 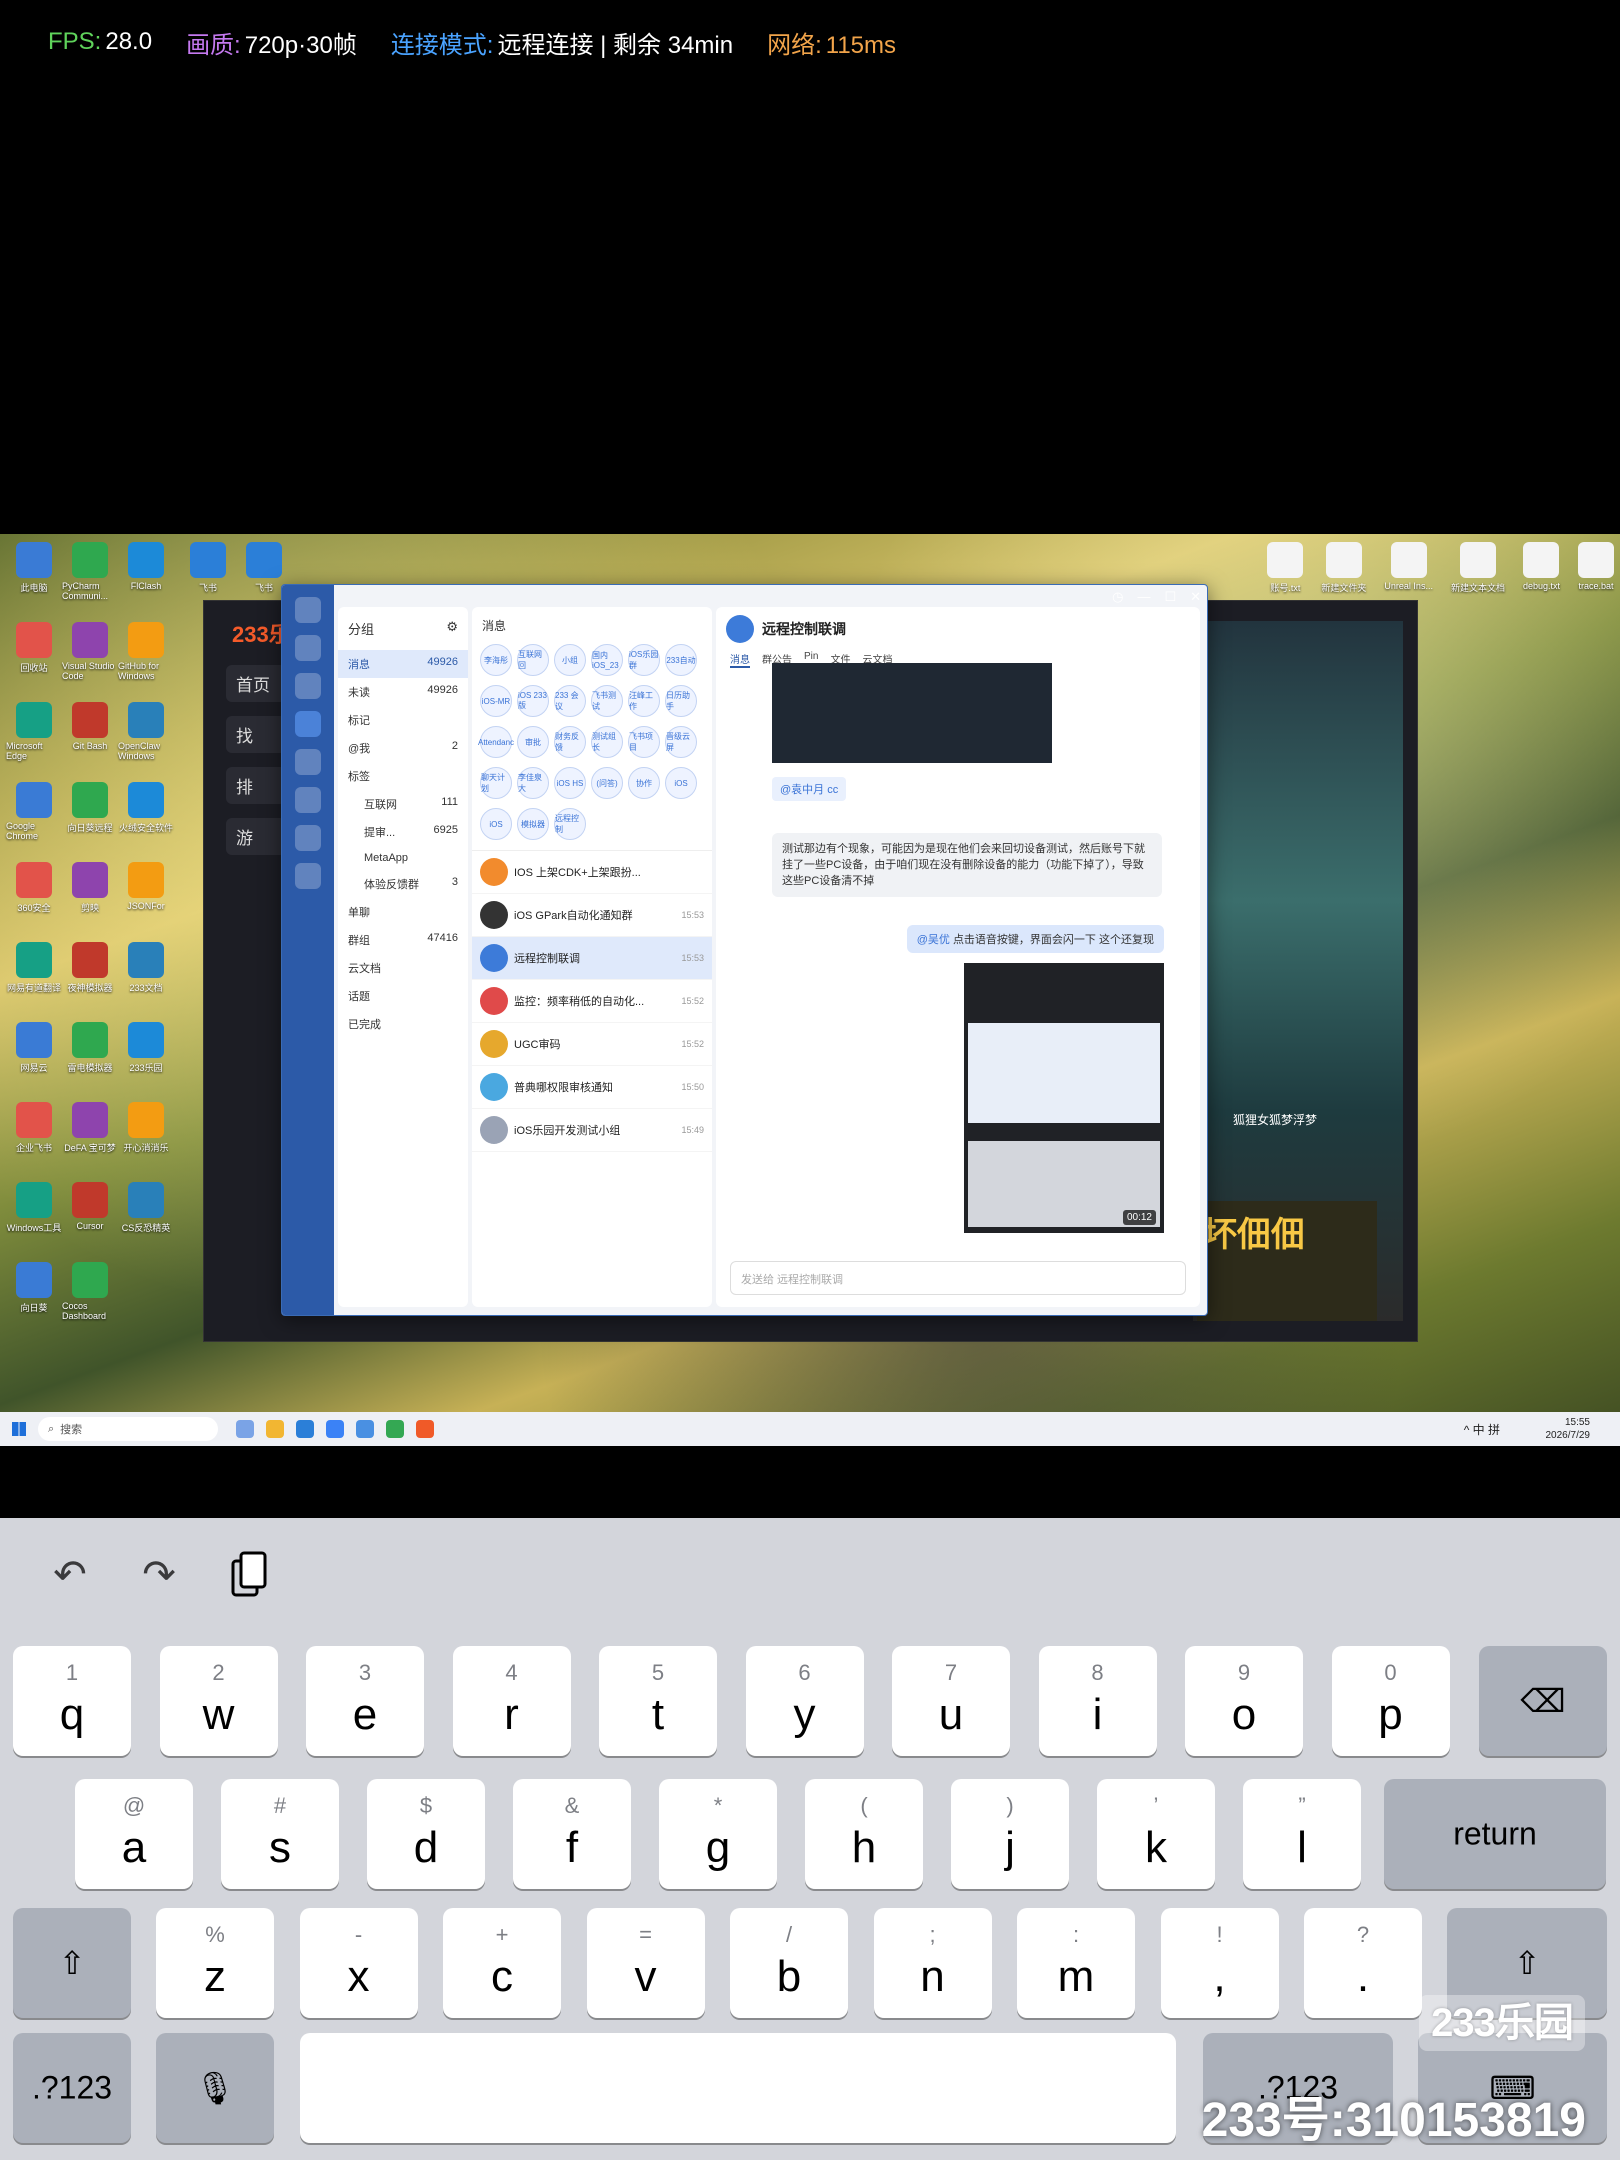 What do you see at coordinates (426, 1834) in the screenshot?
I see `key-d: $ d` at bounding box center [426, 1834].